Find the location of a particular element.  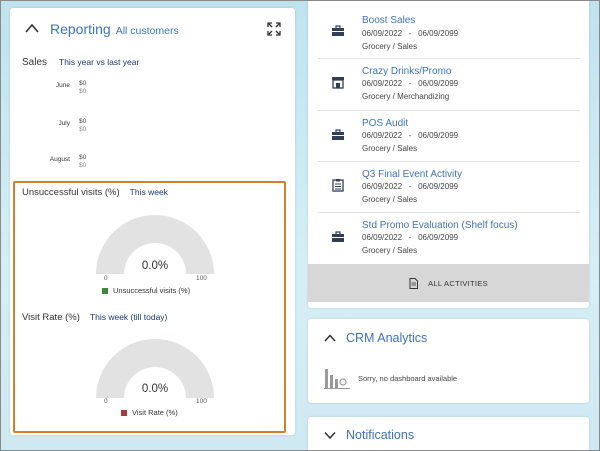

unsuccessful-visits-period: This week is located at coordinates (148, 192).